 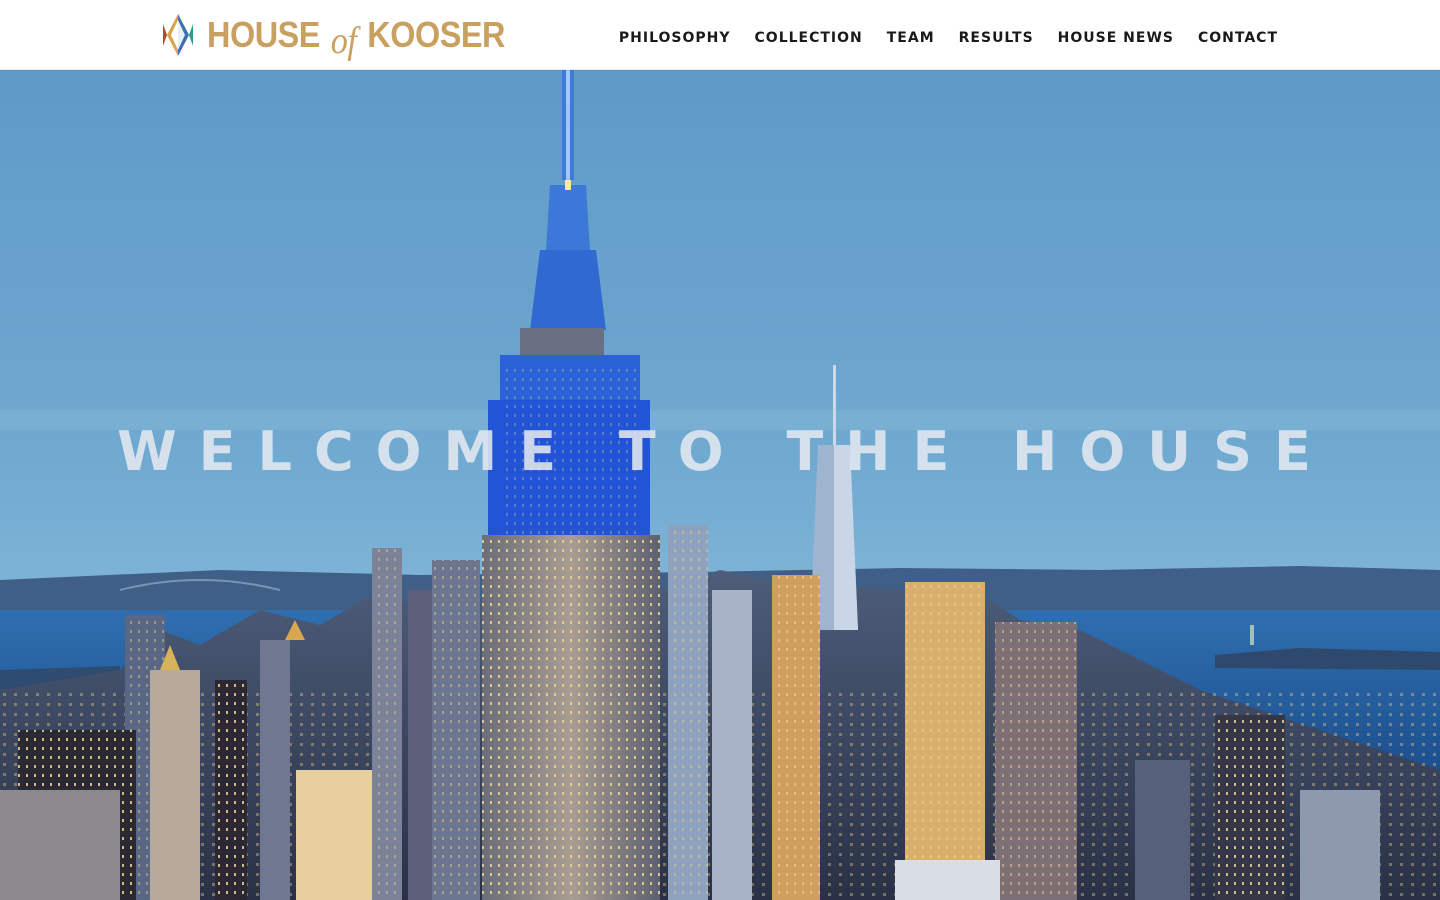 I want to click on brand-name-house: HOUSE, so click(x=263, y=34).